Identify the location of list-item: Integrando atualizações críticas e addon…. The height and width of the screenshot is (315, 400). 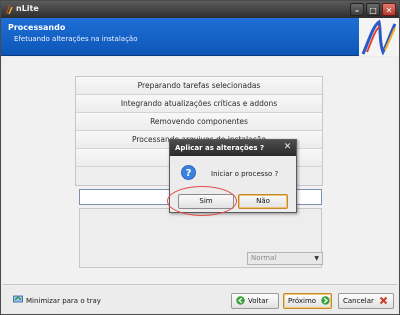
(199, 104).